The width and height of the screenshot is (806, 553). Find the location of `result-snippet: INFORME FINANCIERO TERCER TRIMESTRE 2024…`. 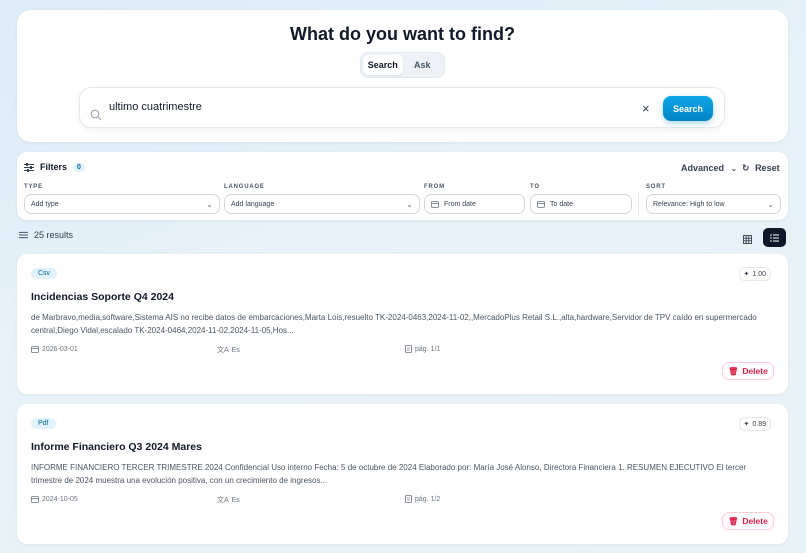

result-snippet: INFORME FINANCIERO TERCER TRIMESTRE 2024… is located at coordinates (389, 474).